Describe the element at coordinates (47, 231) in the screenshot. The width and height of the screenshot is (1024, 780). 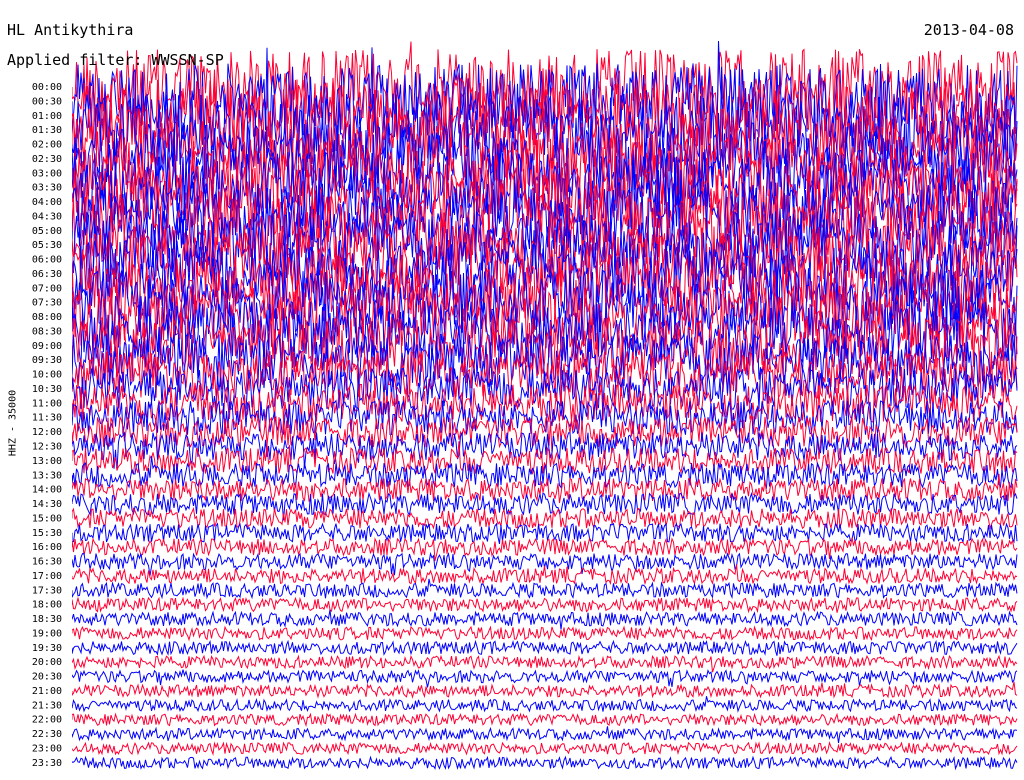
I see `row-label: 05:00` at that location.